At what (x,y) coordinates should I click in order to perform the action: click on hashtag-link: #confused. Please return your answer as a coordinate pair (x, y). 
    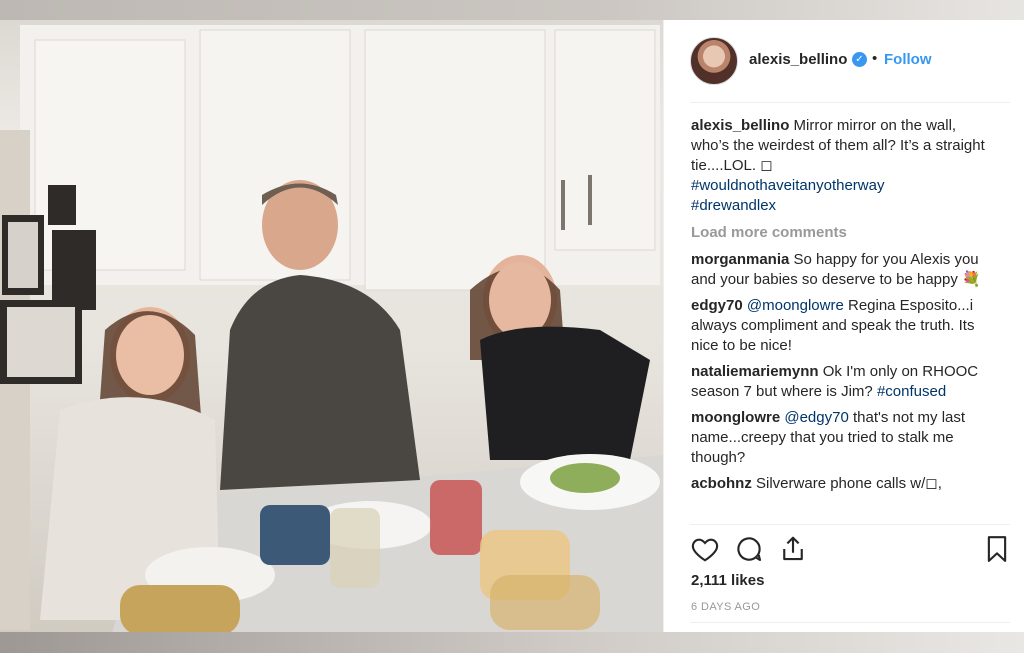
    Looking at the image, I should click on (911, 391).